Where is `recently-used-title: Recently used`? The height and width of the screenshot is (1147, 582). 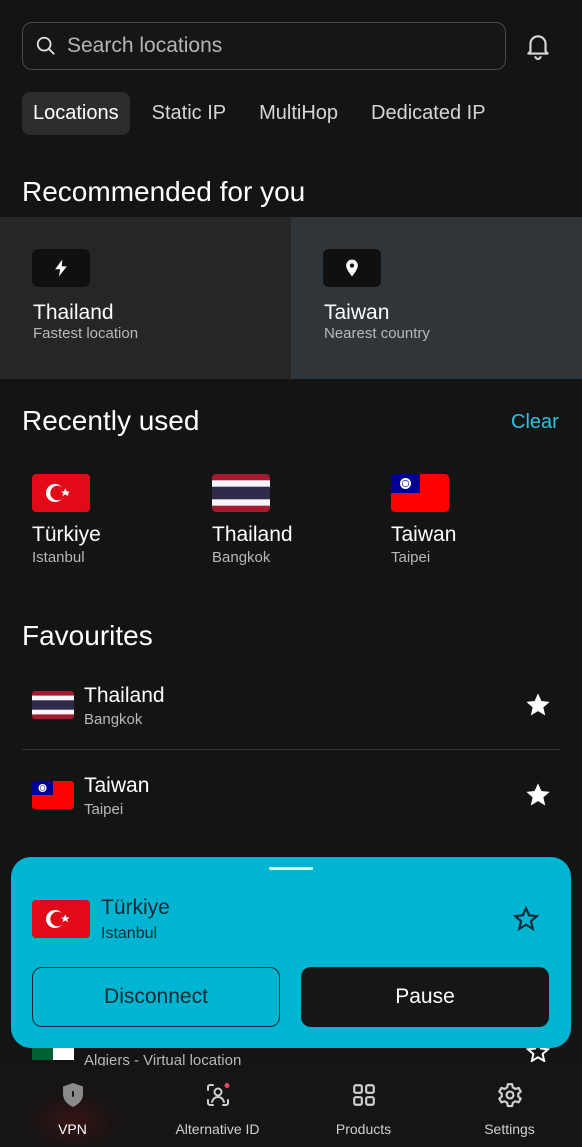 recently-used-title: Recently used is located at coordinates (111, 420).